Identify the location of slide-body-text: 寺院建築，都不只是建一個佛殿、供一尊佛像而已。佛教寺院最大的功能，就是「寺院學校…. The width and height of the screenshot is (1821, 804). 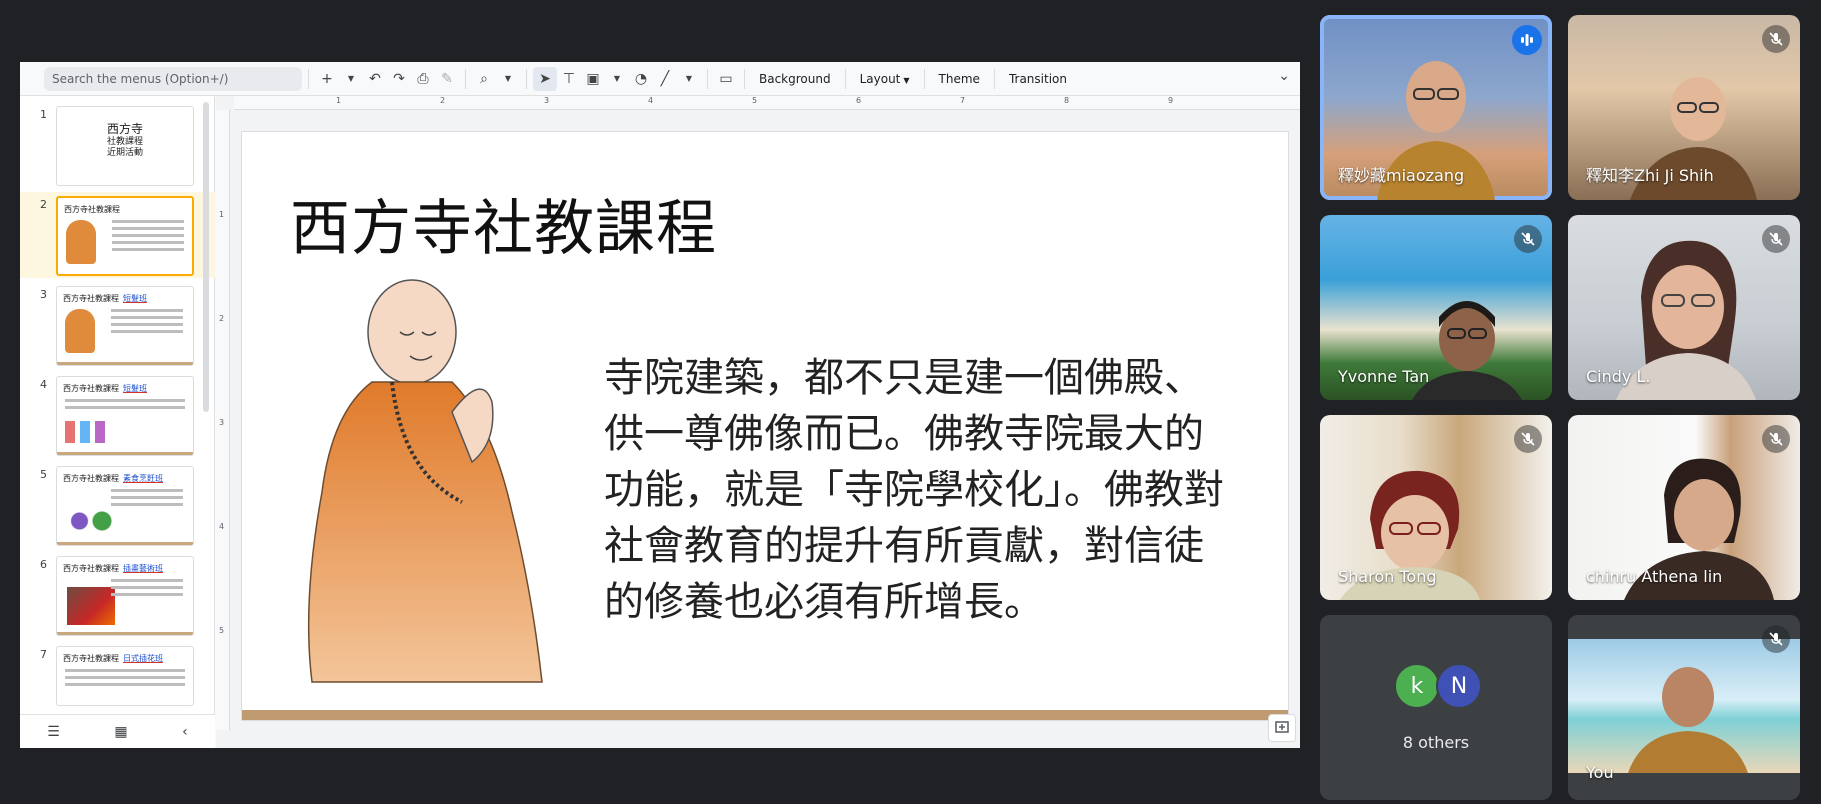
(914, 490).